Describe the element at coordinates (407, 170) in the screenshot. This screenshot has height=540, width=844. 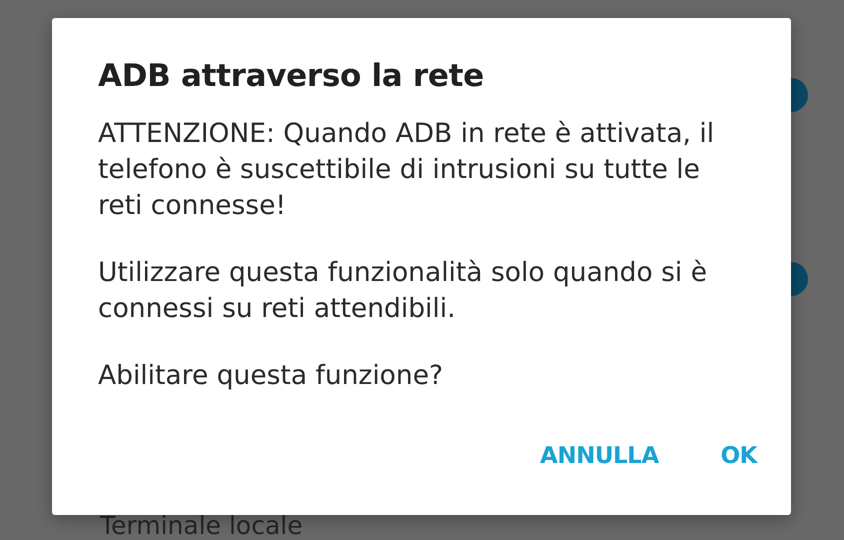
I see `dialog-message: ATTENZIONE: Quando ADB in rete è attivata, il telefono è suscettibile di intrusioni su tutte le reti connesse!` at that location.